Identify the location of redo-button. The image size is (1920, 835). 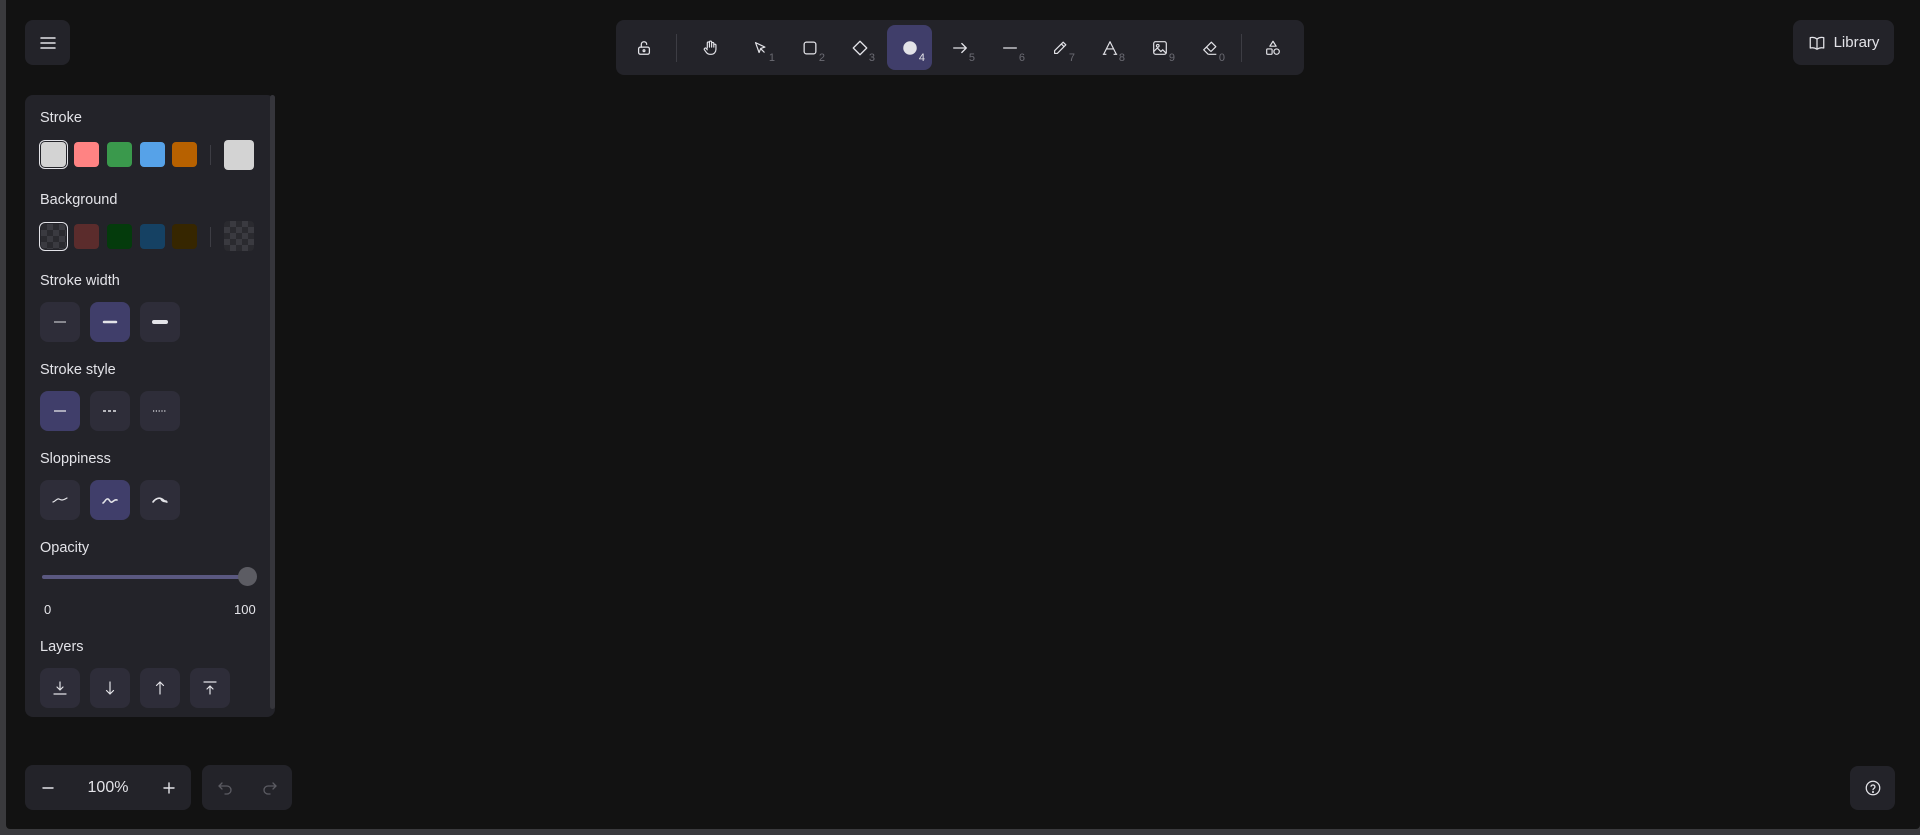
(269, 787).